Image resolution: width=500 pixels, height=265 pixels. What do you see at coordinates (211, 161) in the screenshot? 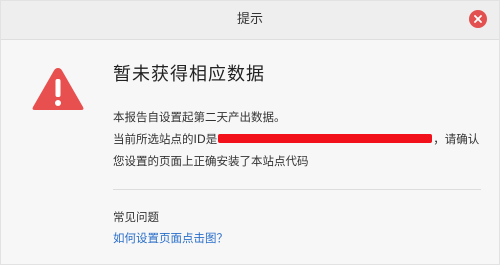
I see `message-line-3: 您设置的页面上正确安装了本站点代码` at bounding box center [211, 161].